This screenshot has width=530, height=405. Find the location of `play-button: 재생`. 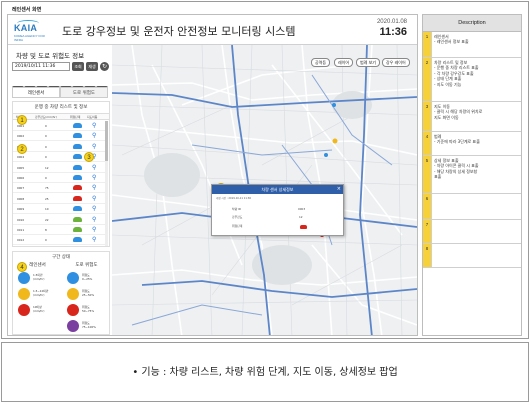

play-button: 재생 is located at coordinates (92, 66).